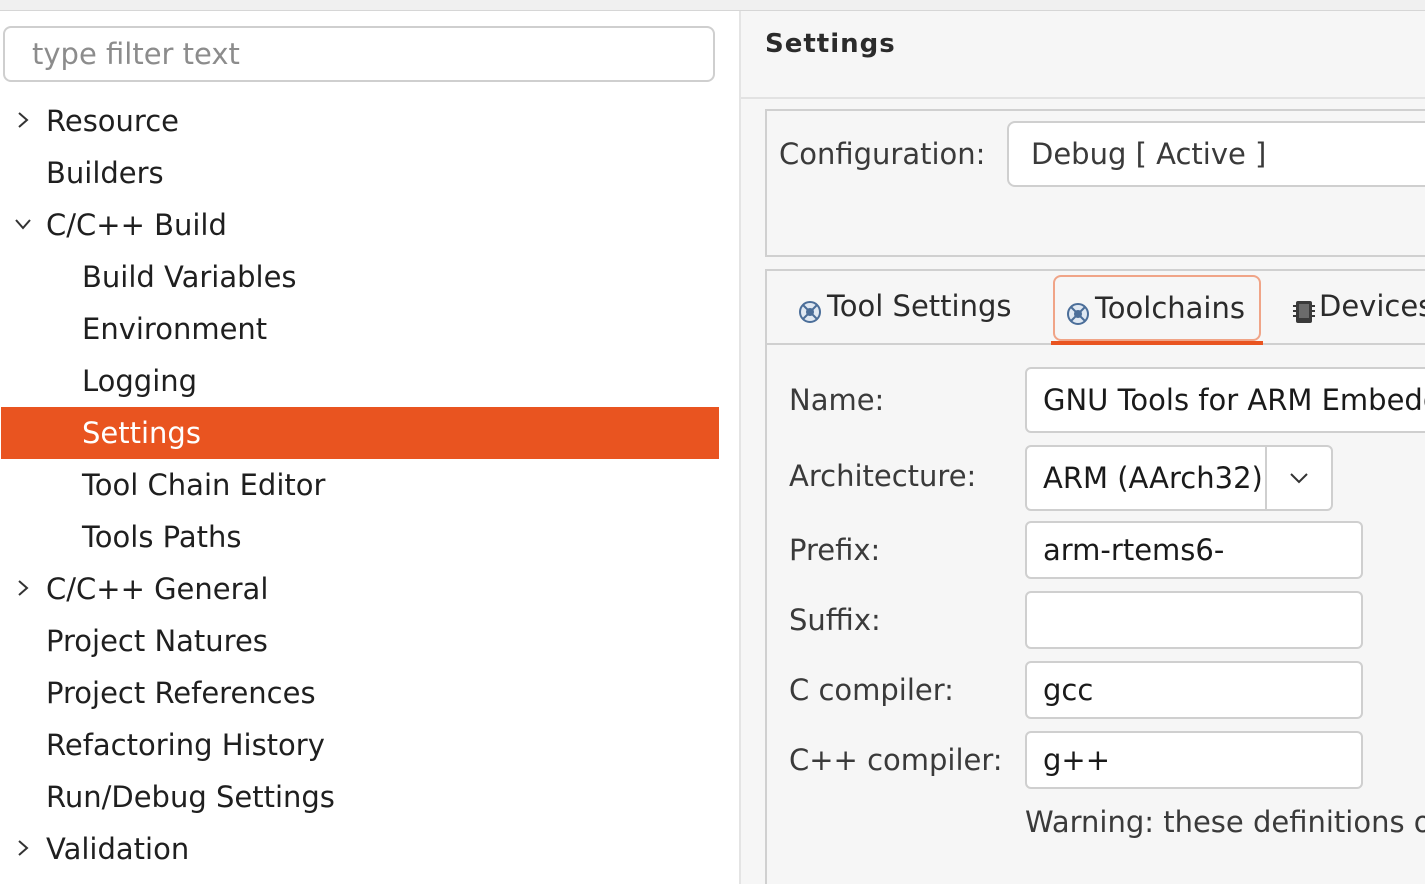 This screenshot has width=1425, height=884. Describe the element at coordinates (360, 277) in the screenshot. I see `tree-item-build-variables: Build Variables` at that location.